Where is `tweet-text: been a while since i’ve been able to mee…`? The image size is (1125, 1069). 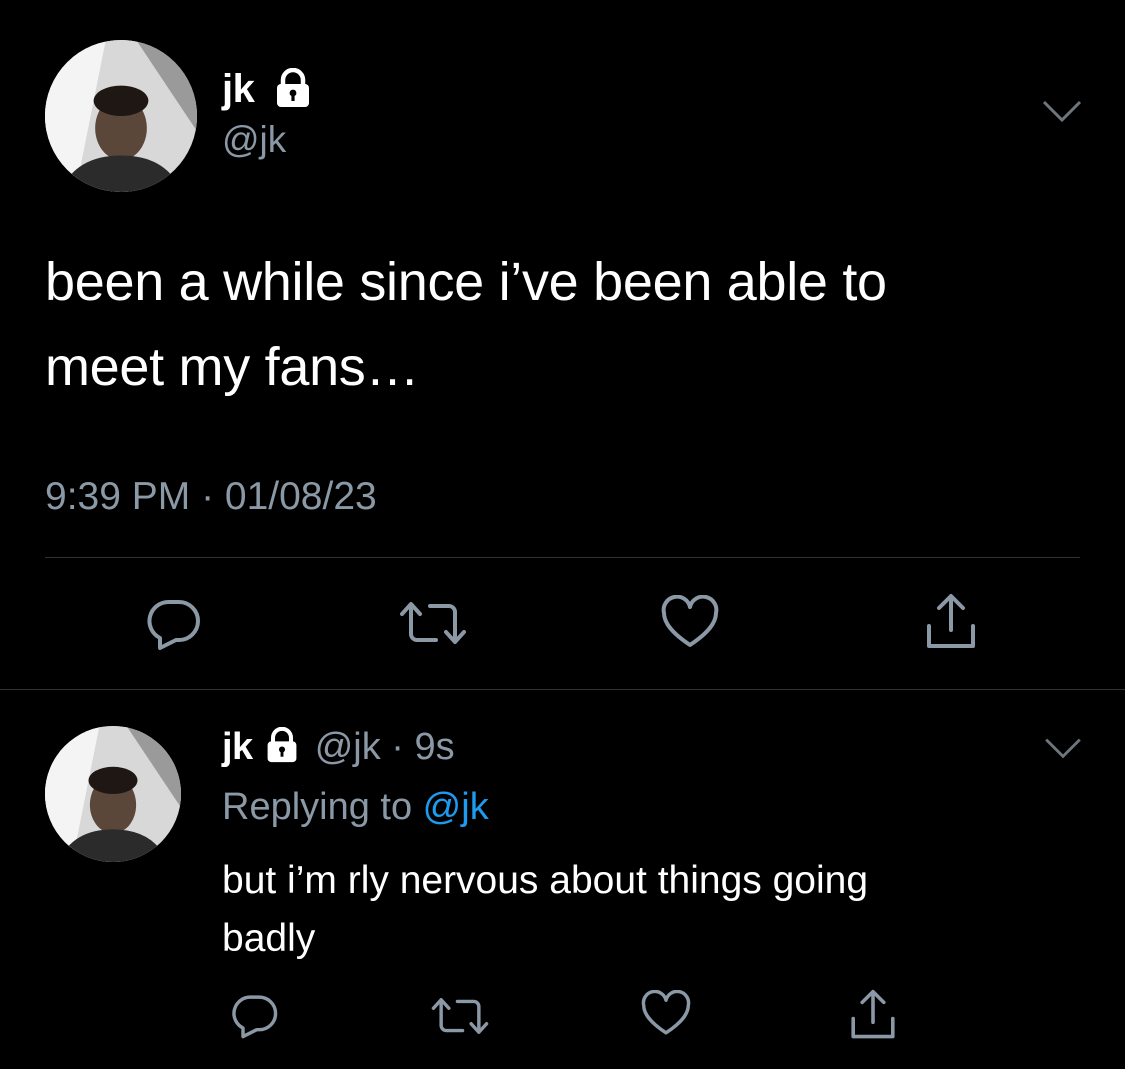
tweet-text: been a while since i’ve been able to mee… is located at coordinates (565, 325).